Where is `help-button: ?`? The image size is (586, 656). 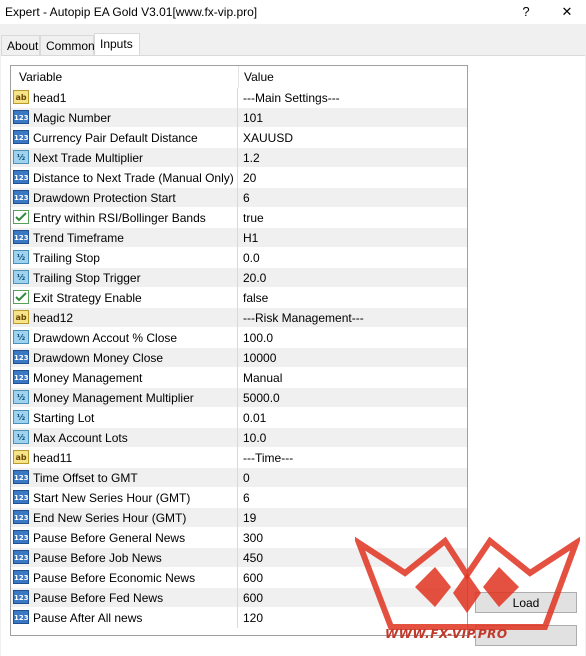
help-button: ? is located at coordinates (526, 12).